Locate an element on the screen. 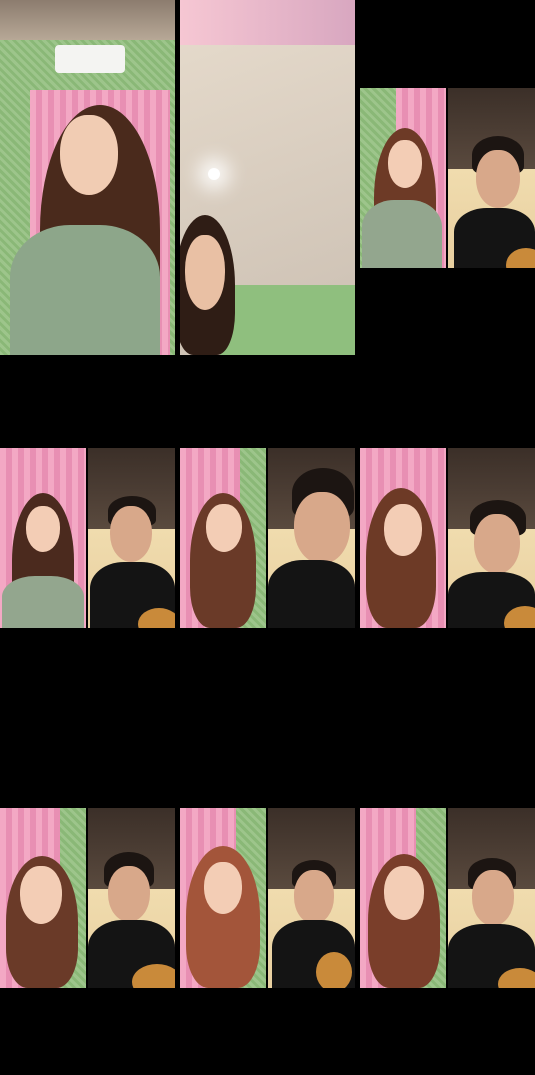 The image size is (535, 1075). guitar is located at coordinates (334, 970).